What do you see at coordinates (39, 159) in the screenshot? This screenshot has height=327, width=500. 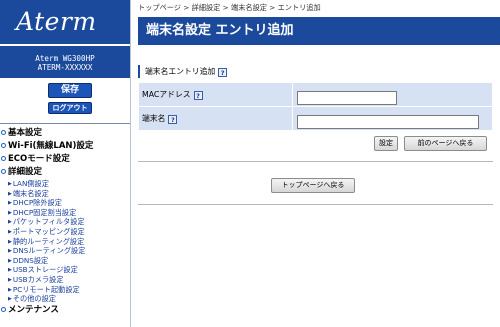 I see `menu-label: ECOモード設定` at bounding box center [39, 159].